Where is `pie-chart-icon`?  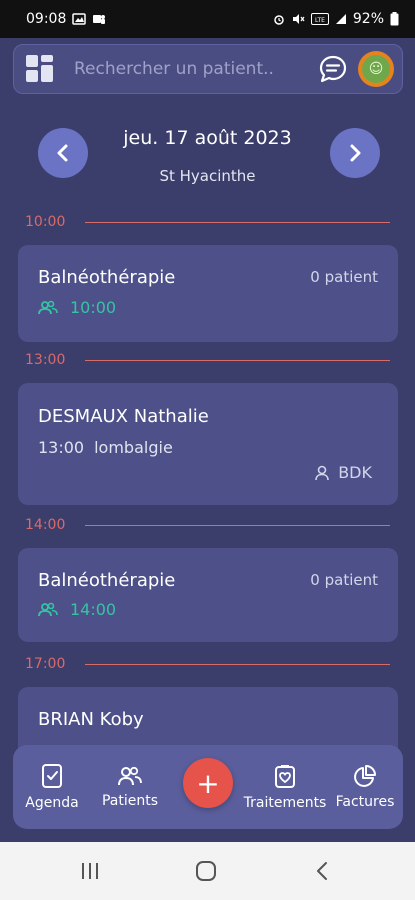 pie-chart-icon is located at coordinates (365, 776).